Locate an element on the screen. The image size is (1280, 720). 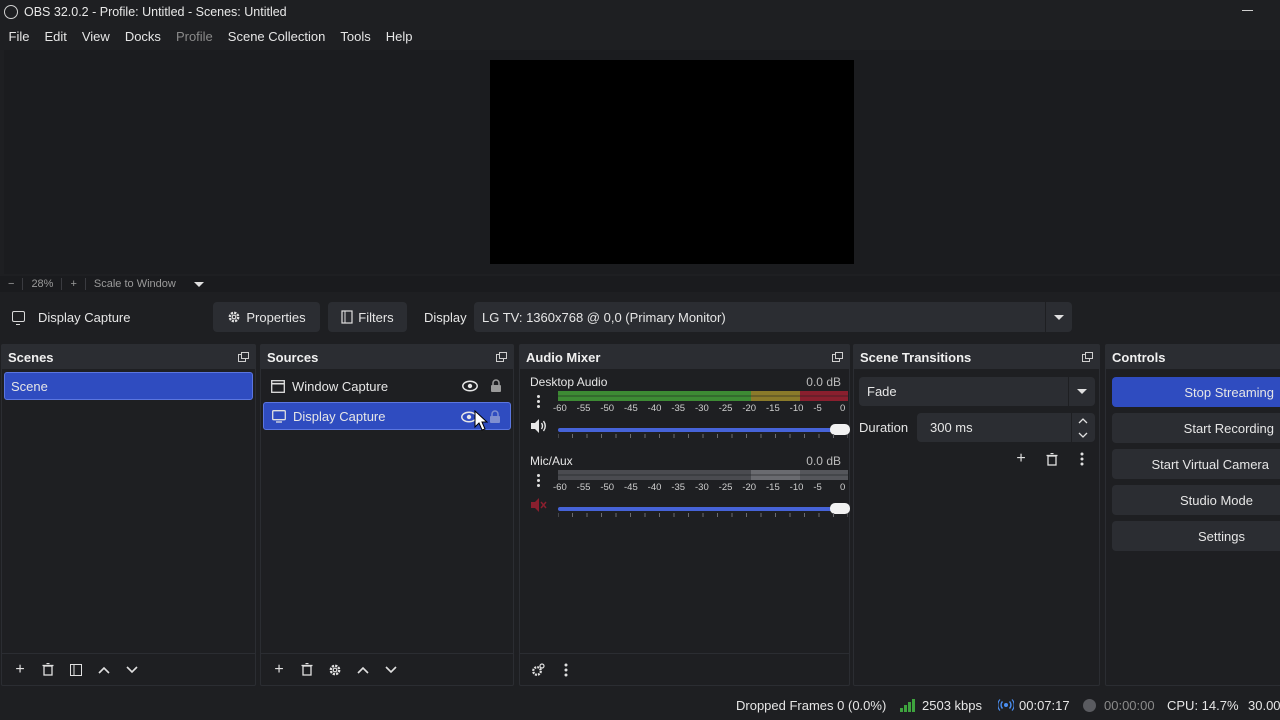
sources-title: Sources is located at coordinates (293, 357).